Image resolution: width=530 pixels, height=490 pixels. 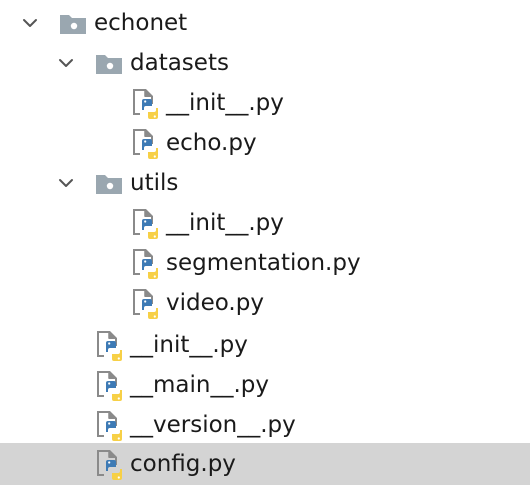 I want to click on tree-item-video-py: video.py, so click(x=265, y=303).